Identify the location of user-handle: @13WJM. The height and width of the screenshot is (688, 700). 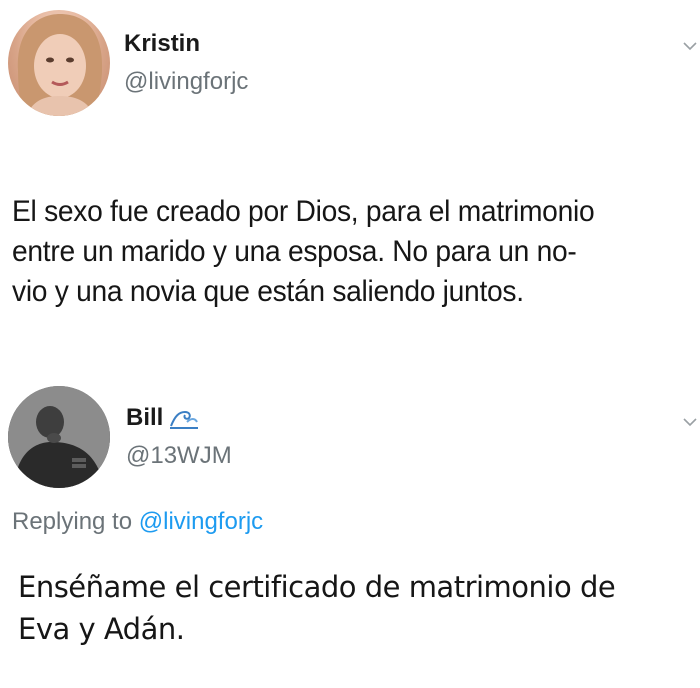
(179, 456).